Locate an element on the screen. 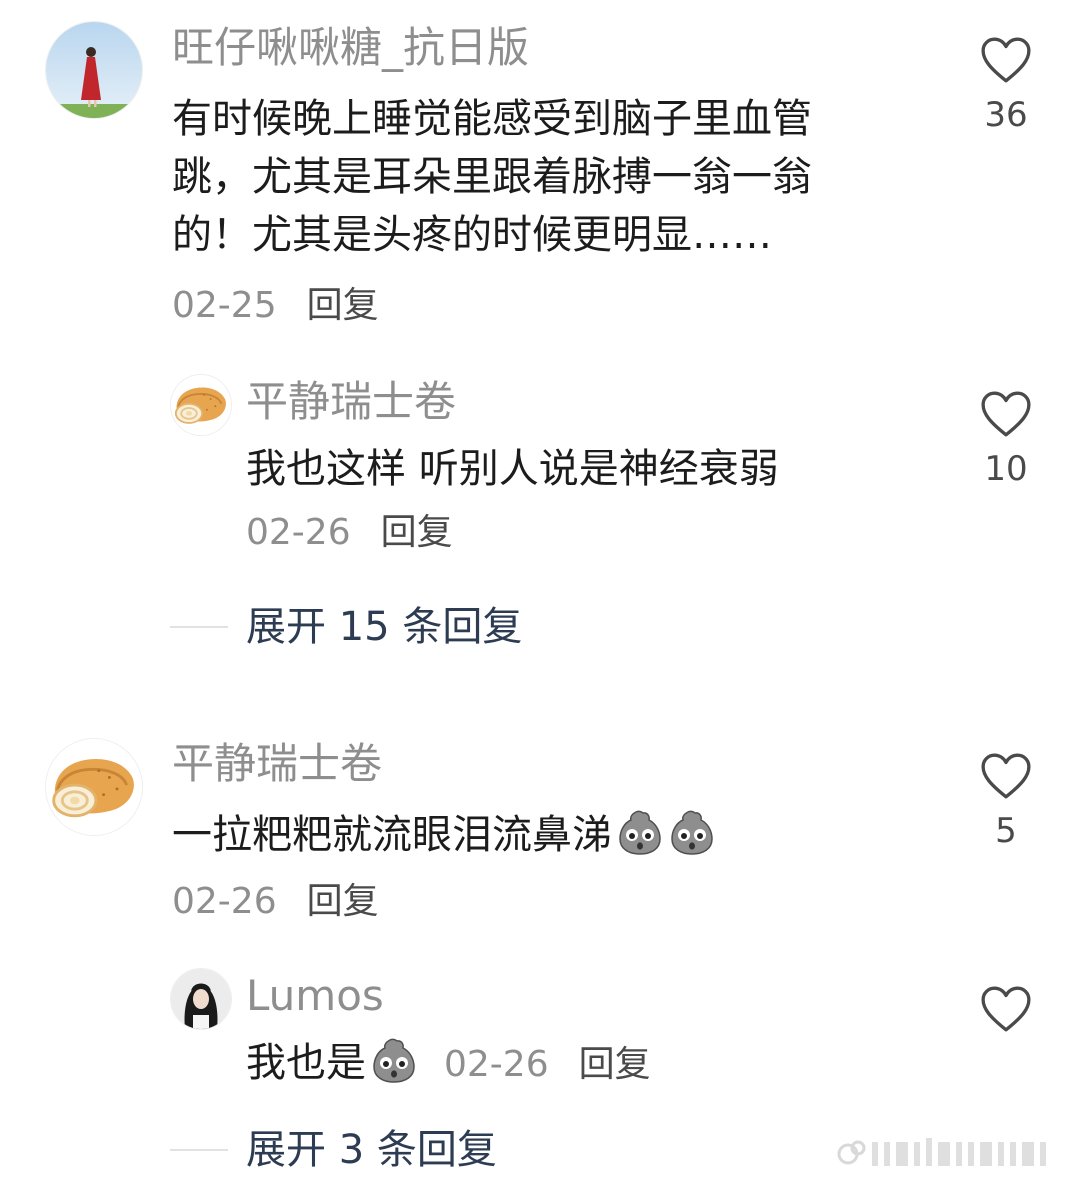 This screenshot has width=1080, height=1190. like-button: 5 is located at coordinates (1006, 800).